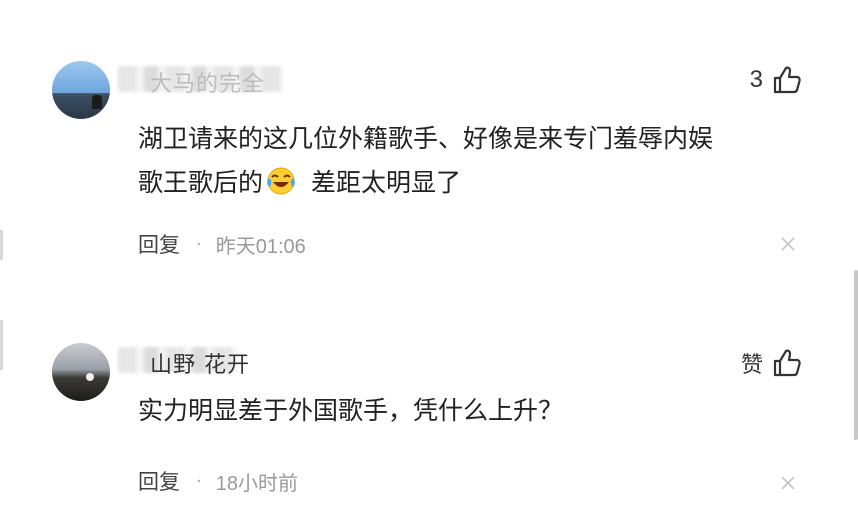 This screenshot has width=858, height=510. Describe the element at coordinates (426, 138) in the screenshot. I see `comment-text-line: 湖卫请来的这几位外籍歌手、好像是来专门羞辱内娱` at that location.